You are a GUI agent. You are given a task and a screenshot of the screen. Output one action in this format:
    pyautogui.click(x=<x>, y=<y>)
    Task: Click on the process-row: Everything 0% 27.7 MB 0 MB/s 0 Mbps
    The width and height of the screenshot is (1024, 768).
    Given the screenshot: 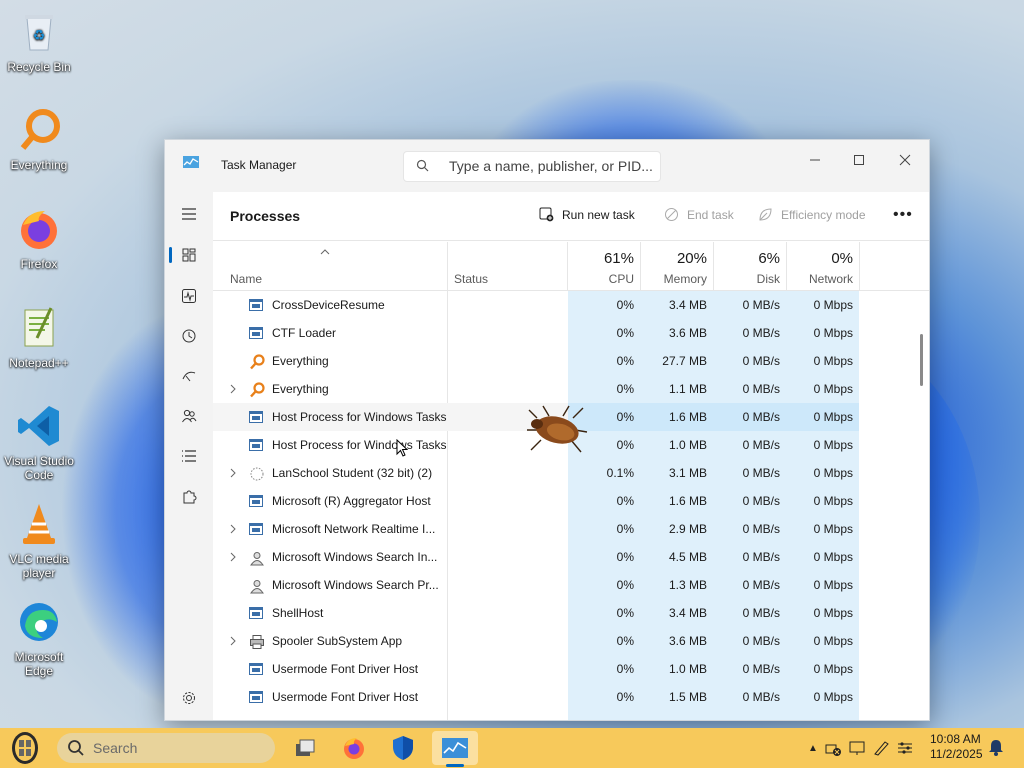 What is the action you would take?
    pyautogui.click(x=561, y=361)
    